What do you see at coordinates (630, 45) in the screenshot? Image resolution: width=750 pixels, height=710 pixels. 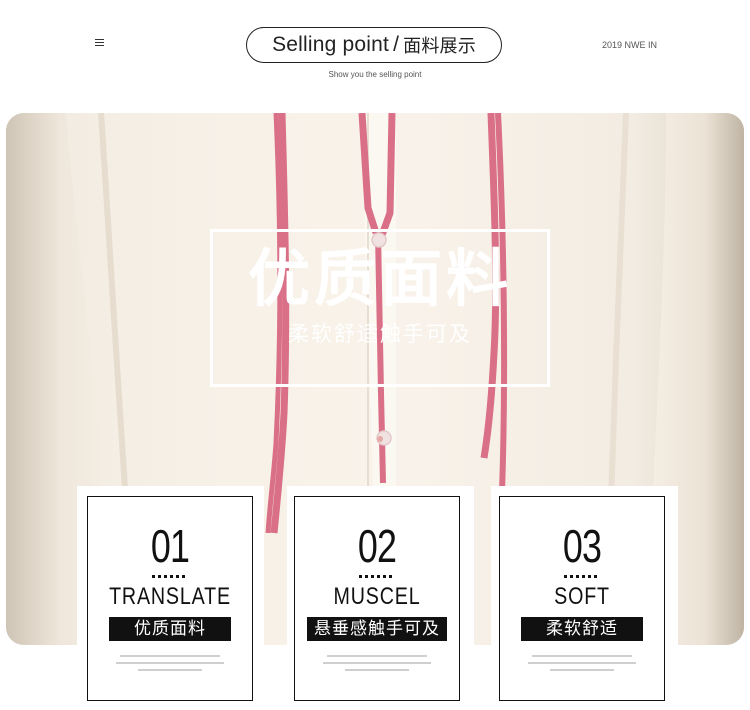 I see `year-tag: 2019 NWE IN` at bounding box center [630, 45].